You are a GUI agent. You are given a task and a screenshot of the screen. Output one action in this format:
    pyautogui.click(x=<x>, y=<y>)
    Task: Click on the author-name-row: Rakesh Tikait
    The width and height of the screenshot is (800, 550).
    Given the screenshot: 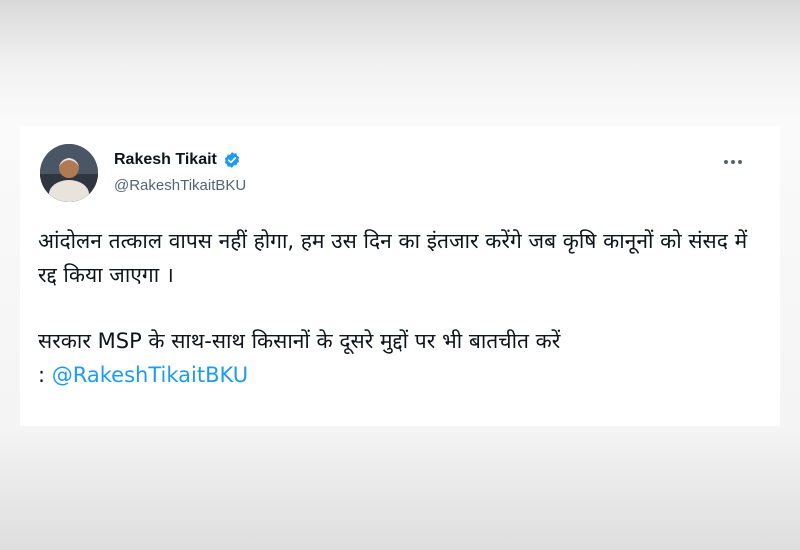 What is the action you would take?
    pyautogui.click(x=177, y=160)
    